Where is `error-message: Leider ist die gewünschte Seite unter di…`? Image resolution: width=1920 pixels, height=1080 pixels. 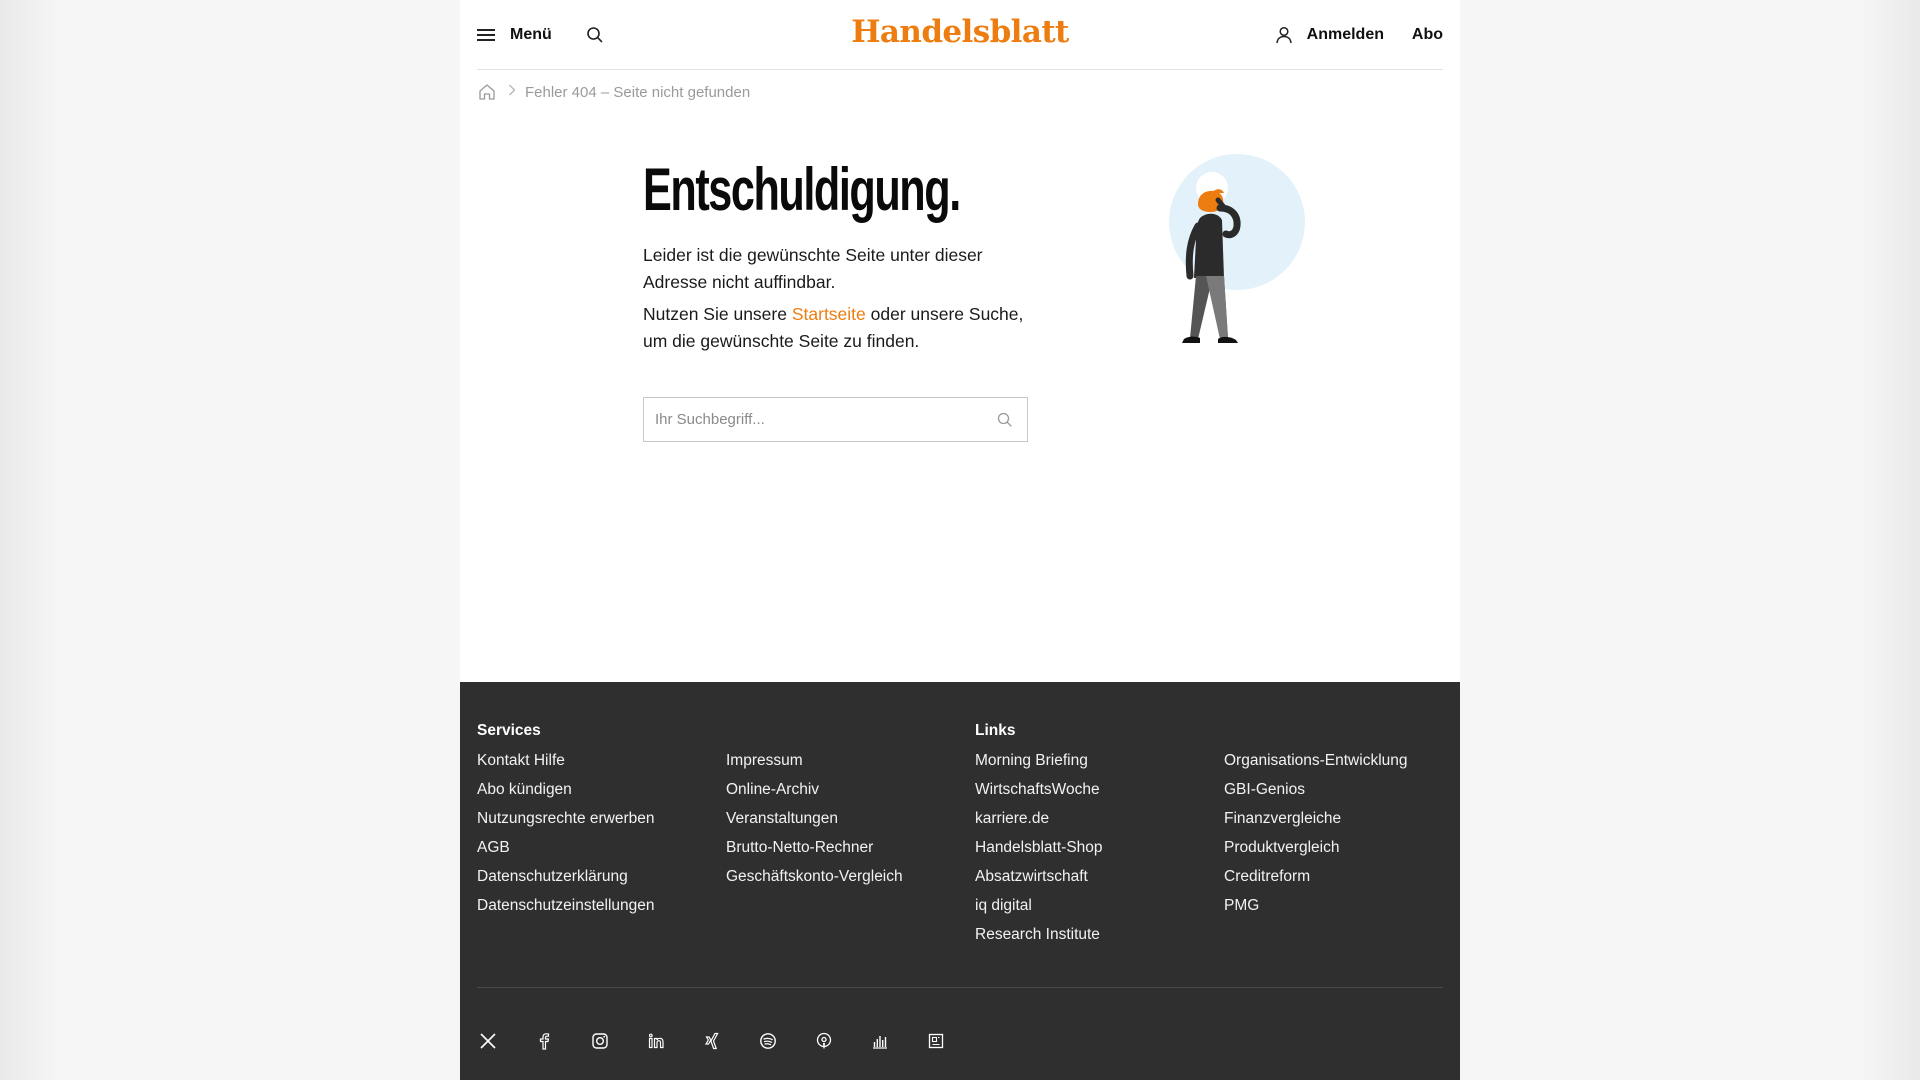 error-message: Leider ist die gewünschte Seite unter di… is located at coordinates (843, 298).